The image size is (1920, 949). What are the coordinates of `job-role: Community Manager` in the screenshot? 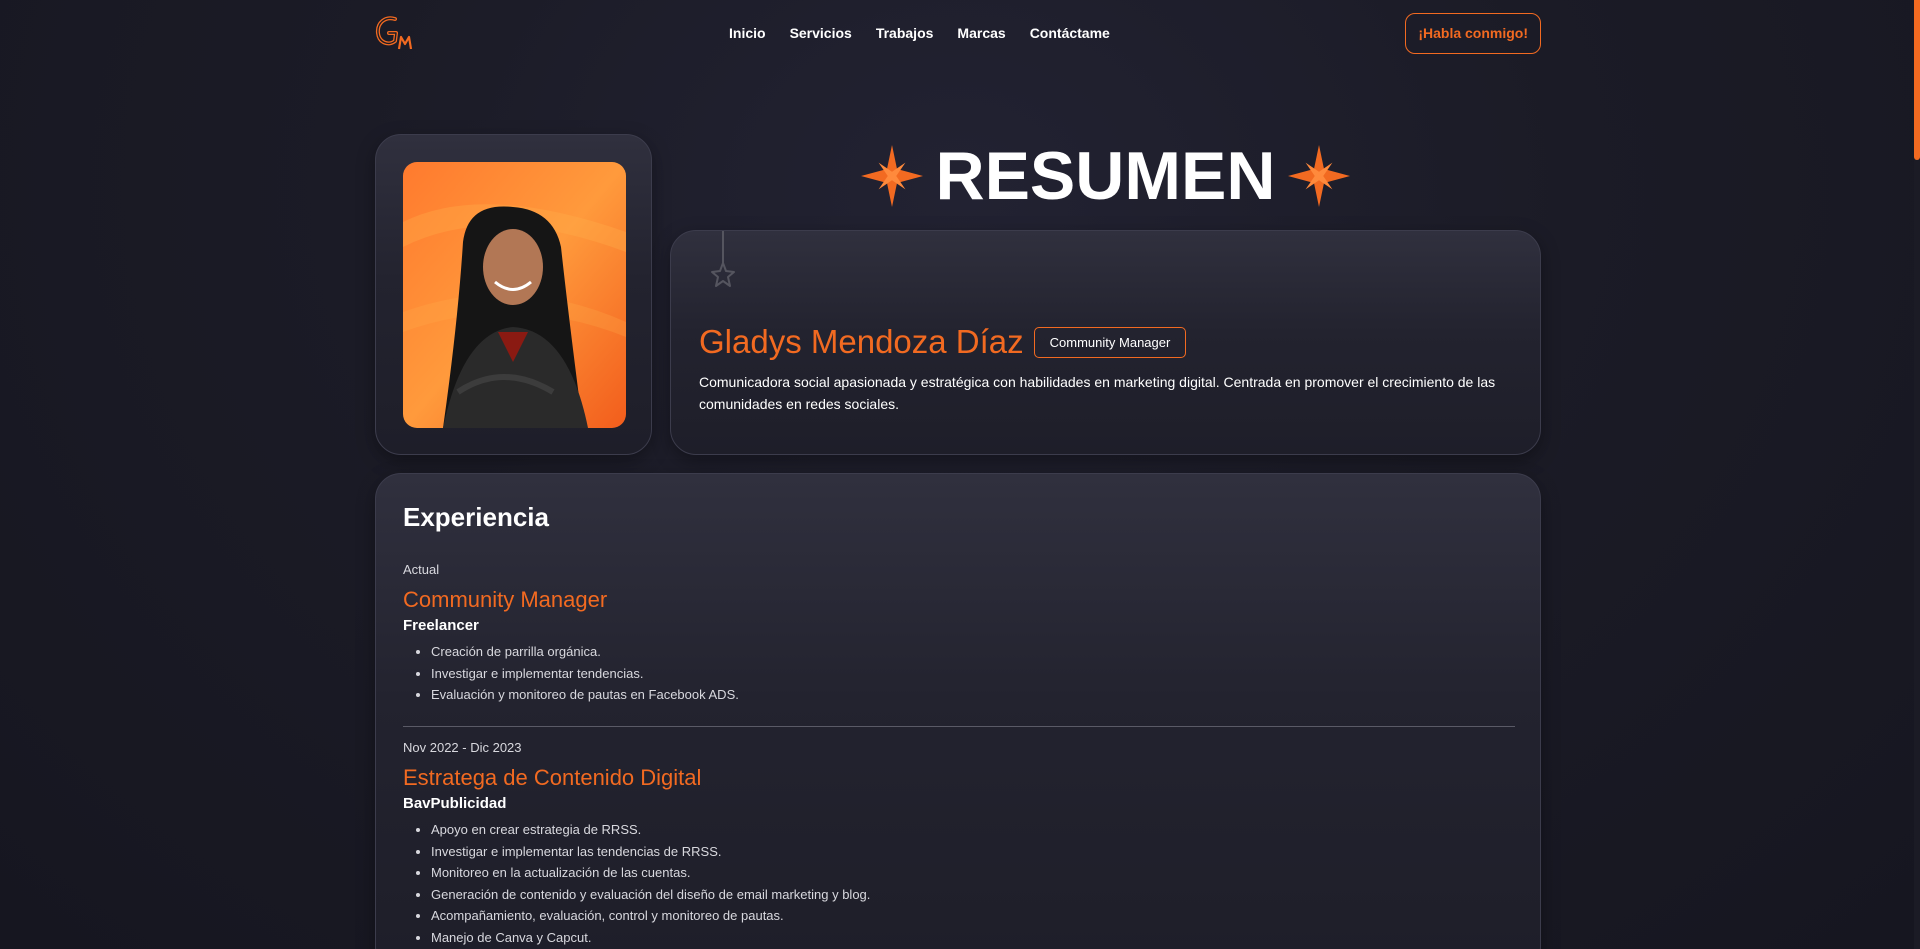 It's located at (505, 599).